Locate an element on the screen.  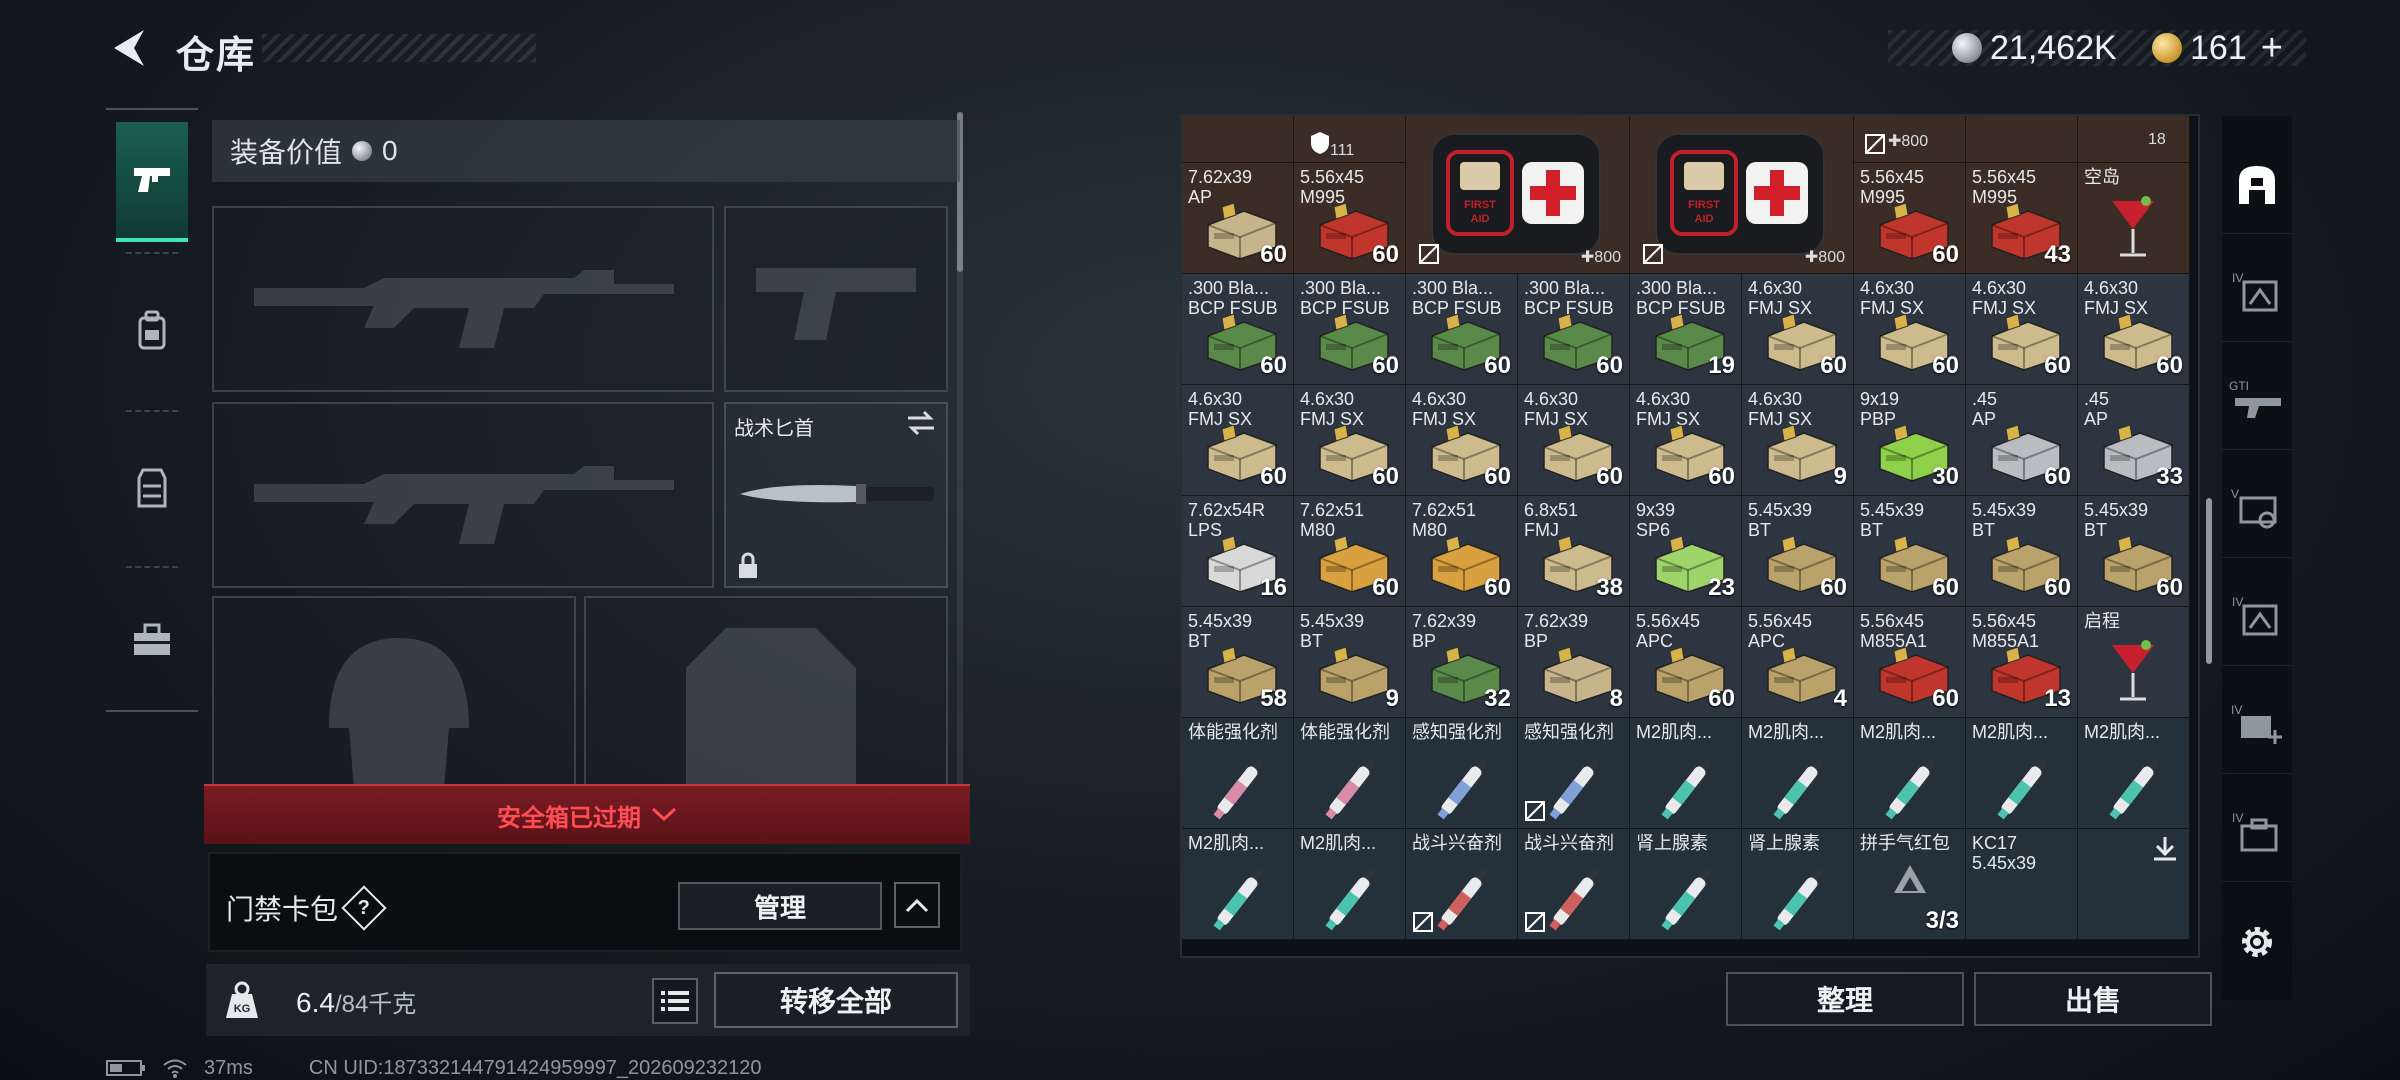
gold-currency: 161 + is located at coordinates (2217, 48).